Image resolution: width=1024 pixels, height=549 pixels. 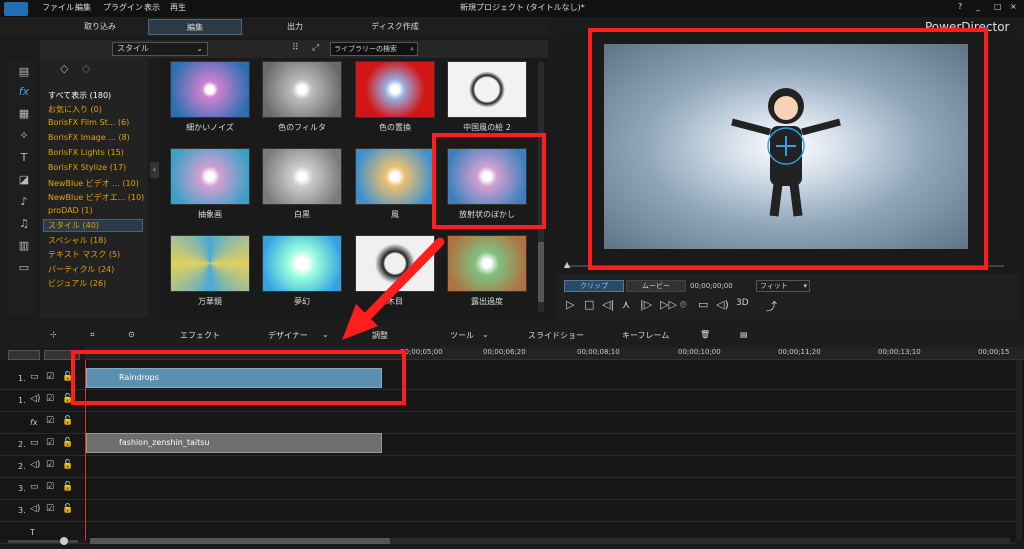 What do you see at coordinates (783, 286) in the screenshot?
I see `fit-dropdown: フィット ▾` at bounding box center [783, 286].